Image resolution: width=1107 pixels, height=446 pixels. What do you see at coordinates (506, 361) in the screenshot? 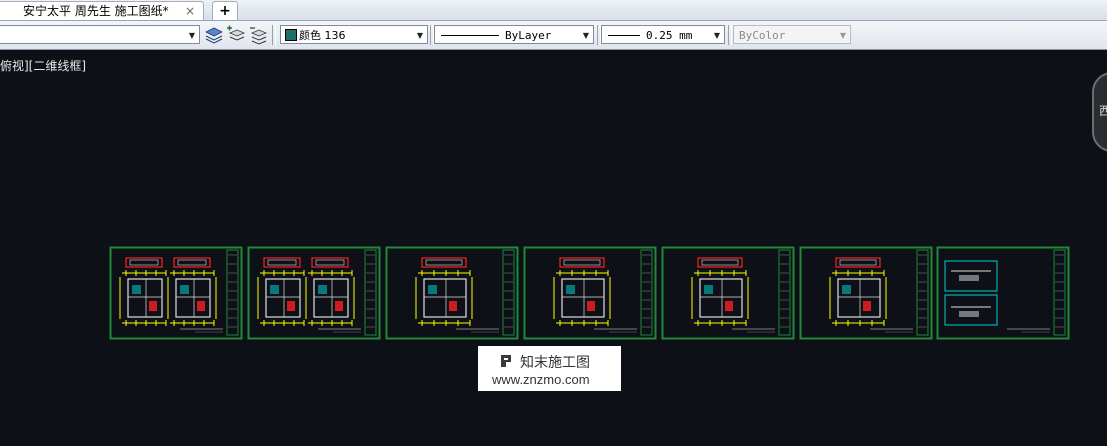
I see `znzmo-logo-icon` at bounding box center [506, 361].